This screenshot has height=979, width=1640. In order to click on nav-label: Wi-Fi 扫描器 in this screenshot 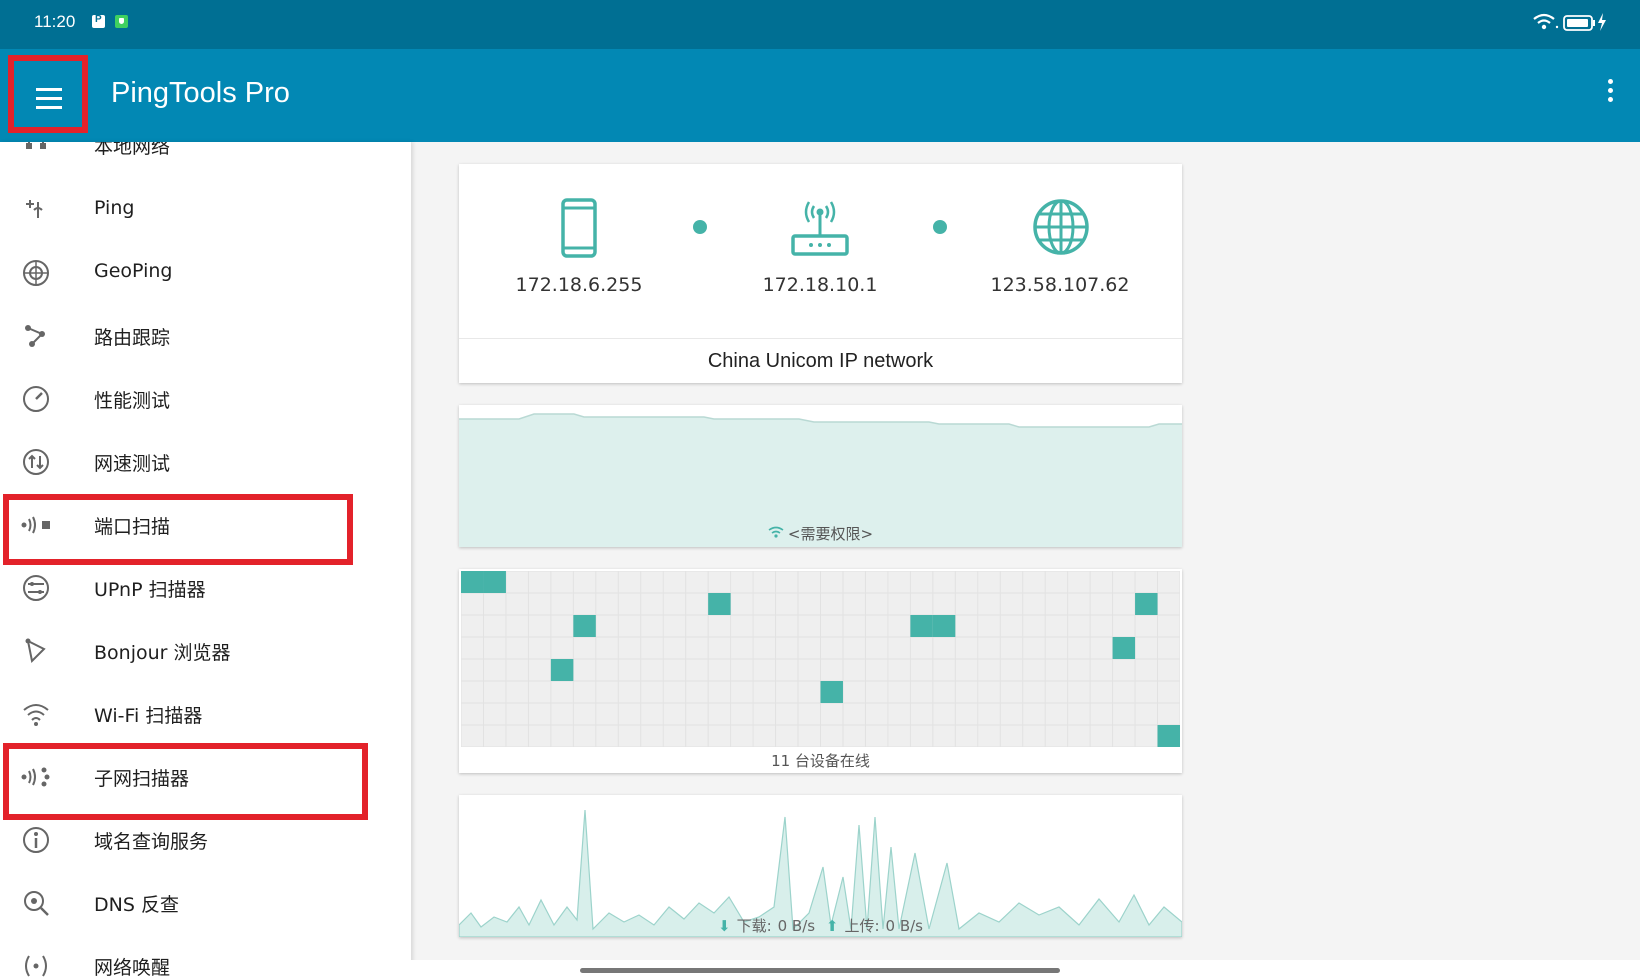, I will do `click(148, 716)`.